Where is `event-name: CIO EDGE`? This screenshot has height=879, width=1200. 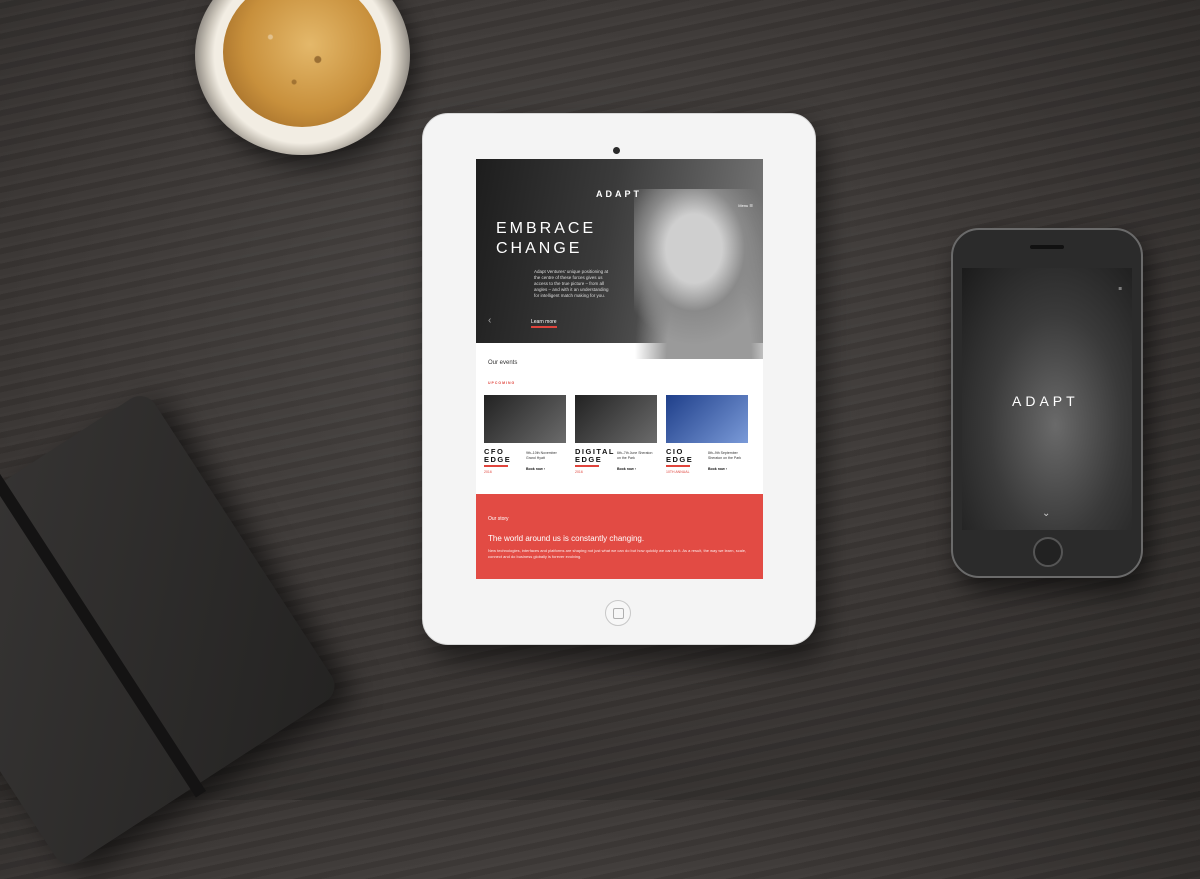 event-name: CIO EDGE is located at coordinates (680, 455).